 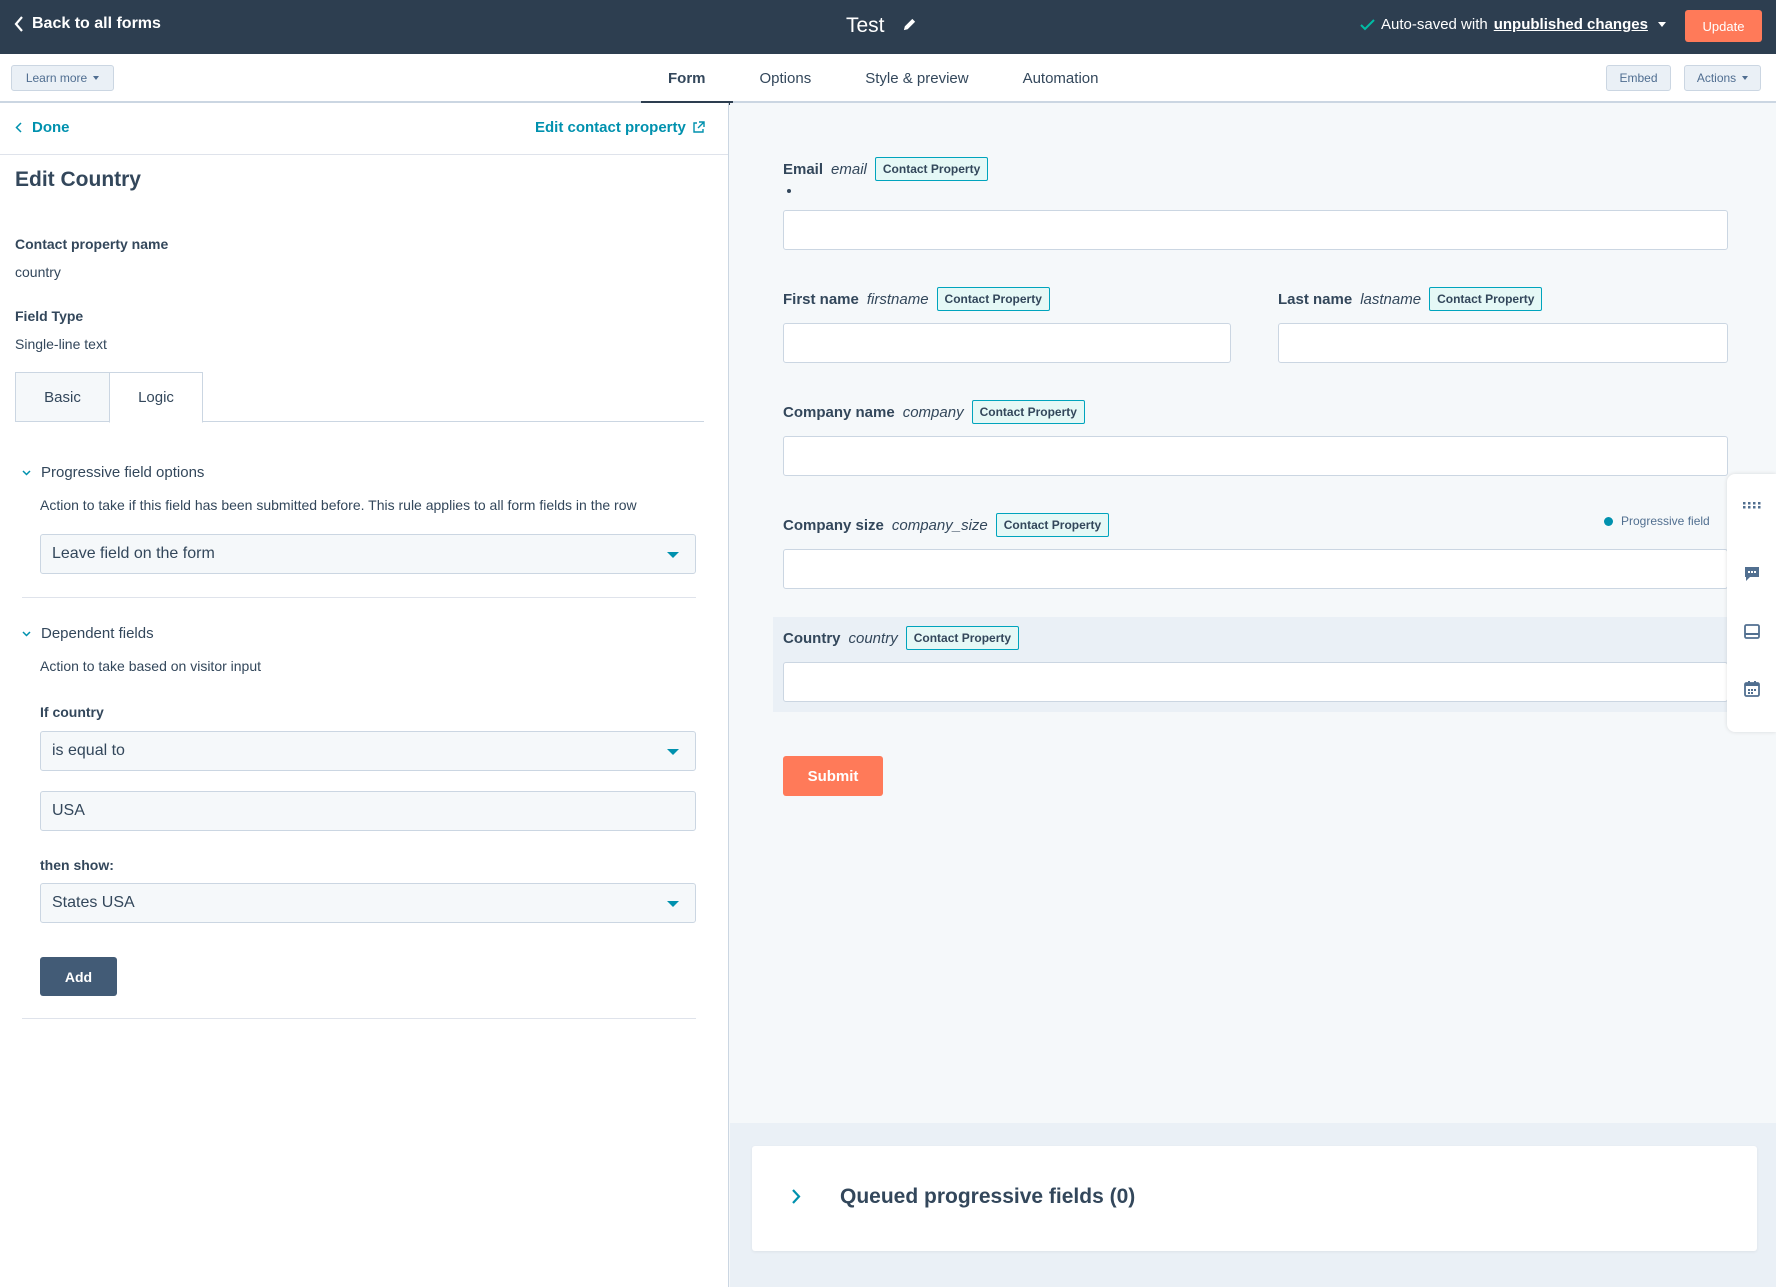 I want to click on then-show-value: States USA, so click(x=93, y=902).